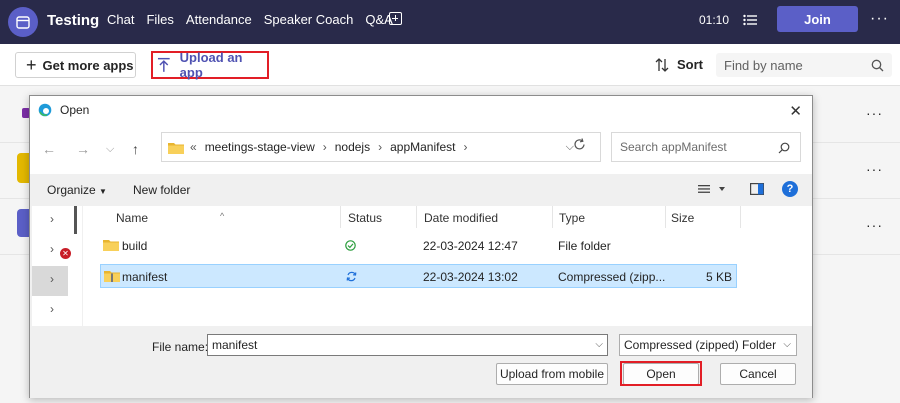 The width and height of the screenshot is (900, 403). Describe the element at coordinates (661, 373) in the screenshot. I see `open-button-highlight` at that location.